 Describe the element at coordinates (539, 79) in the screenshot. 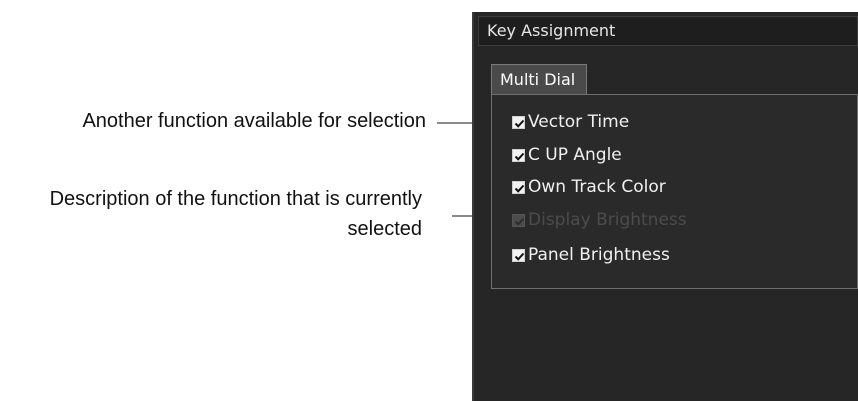

I see `tab-multi-dial: Multi Dial` at that location.